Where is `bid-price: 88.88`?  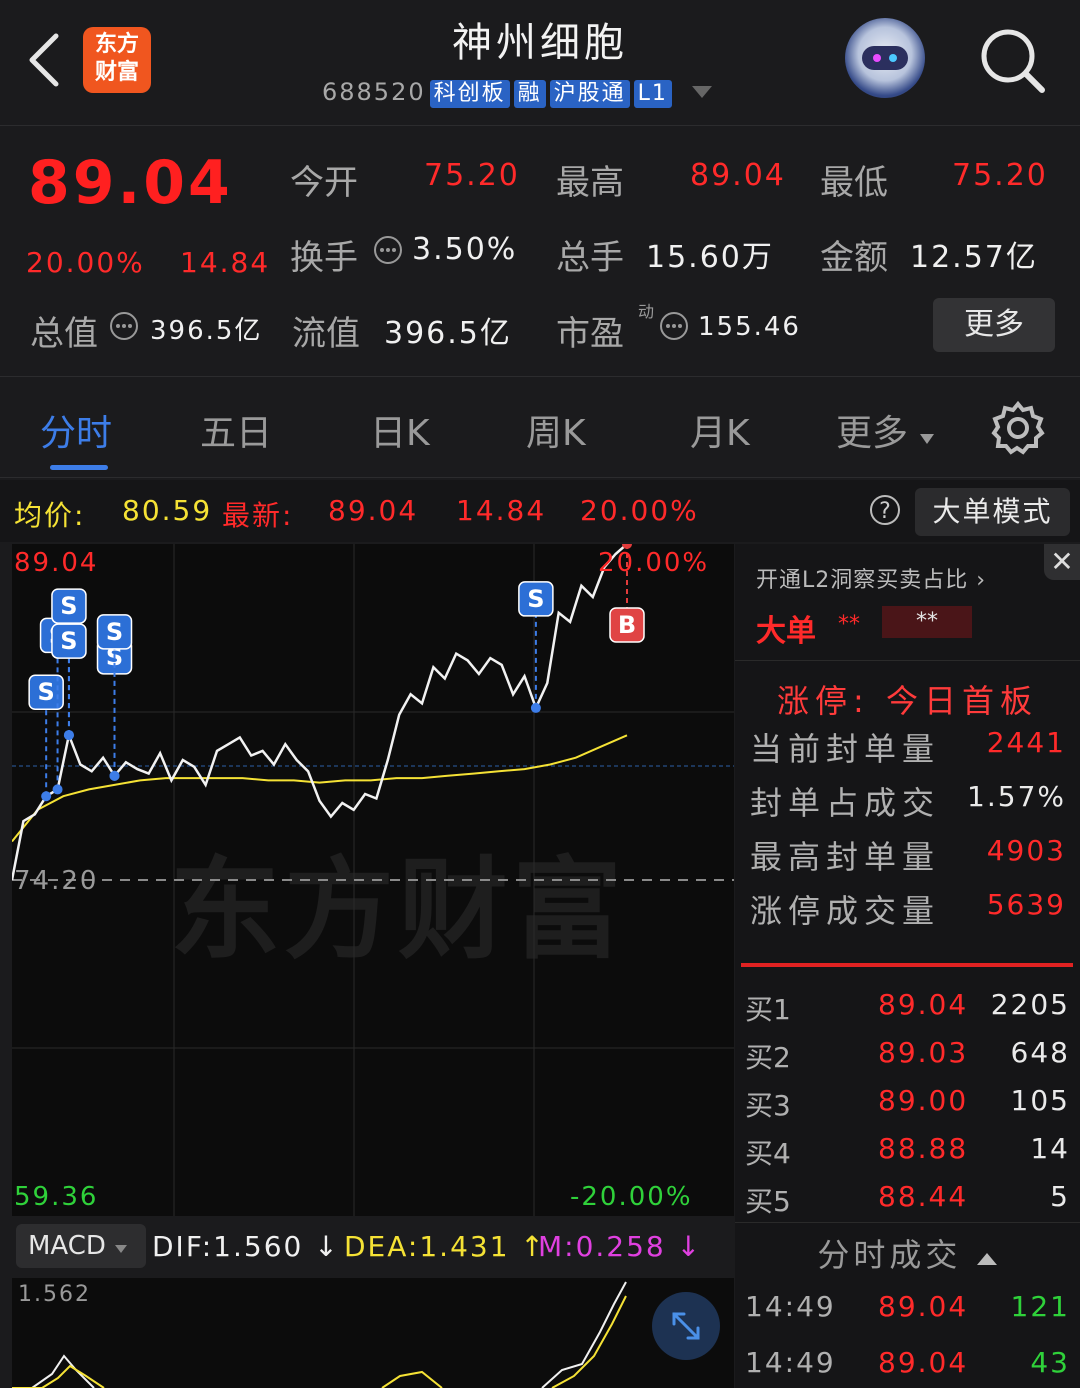
bid-price: 88.88 is located at coordinates (923, 1148).